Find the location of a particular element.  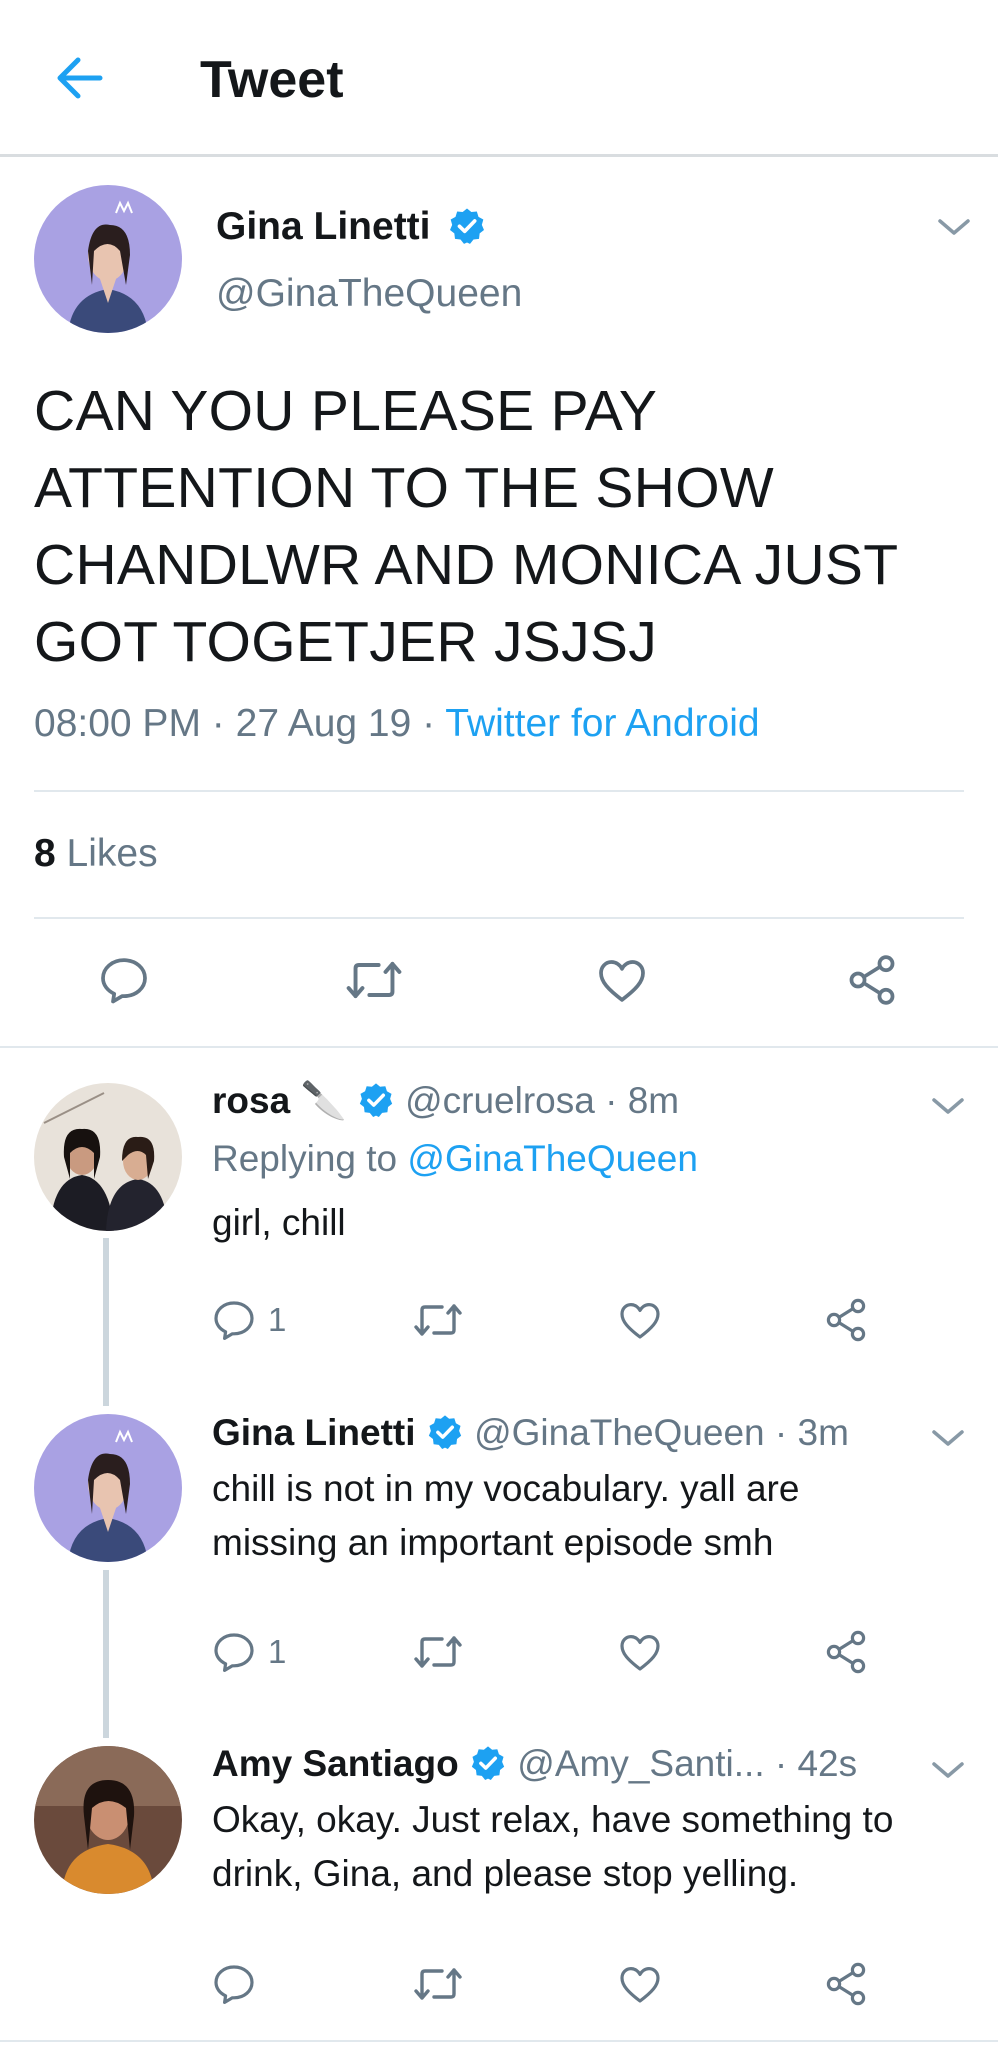

author-name: Gina Linetti is located at coordinates (351, 227).